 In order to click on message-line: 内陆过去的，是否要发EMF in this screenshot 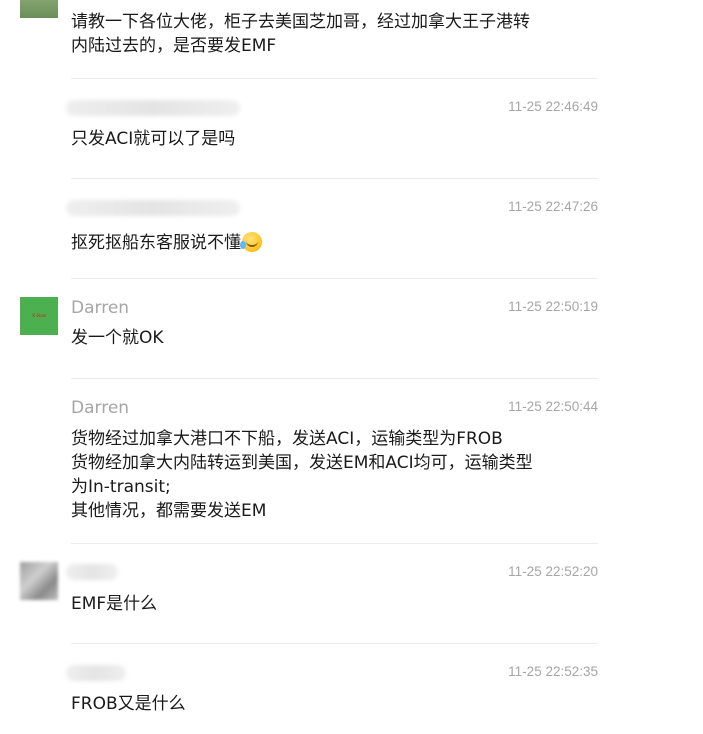, I will do `click(174, 46)`.